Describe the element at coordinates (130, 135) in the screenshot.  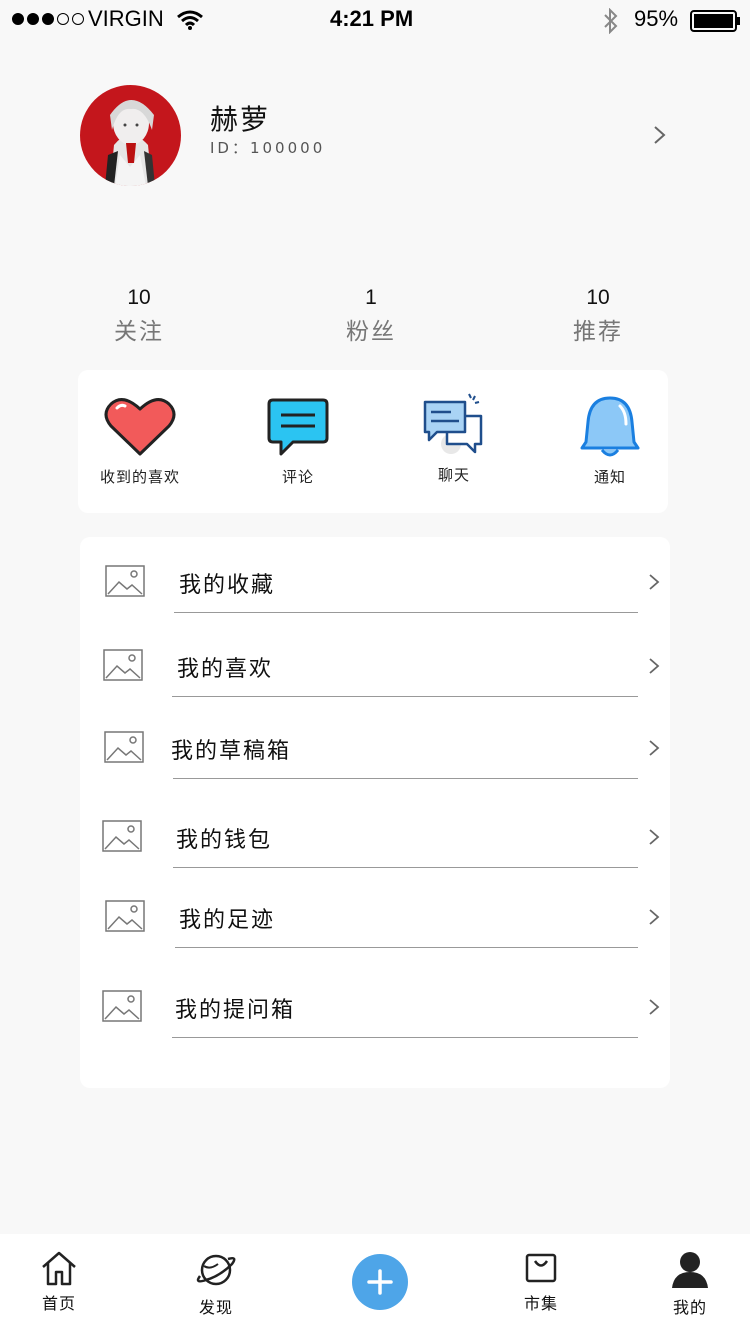
I see `avatar` at that location.